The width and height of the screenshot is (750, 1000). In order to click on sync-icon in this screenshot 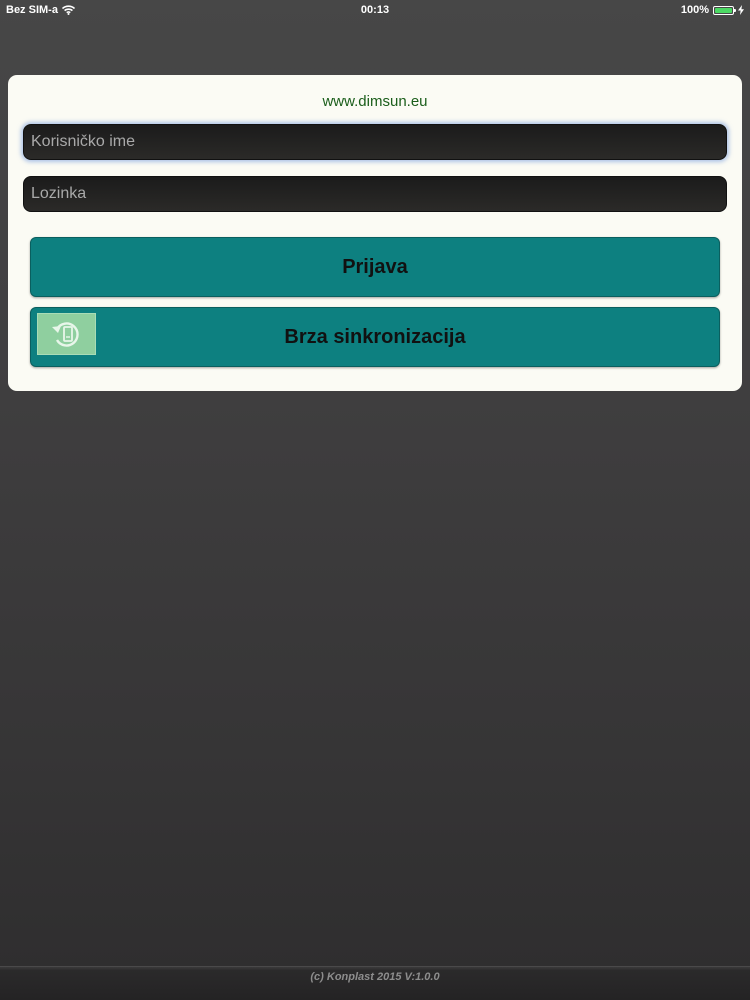, I will do `click(66, 334)`.